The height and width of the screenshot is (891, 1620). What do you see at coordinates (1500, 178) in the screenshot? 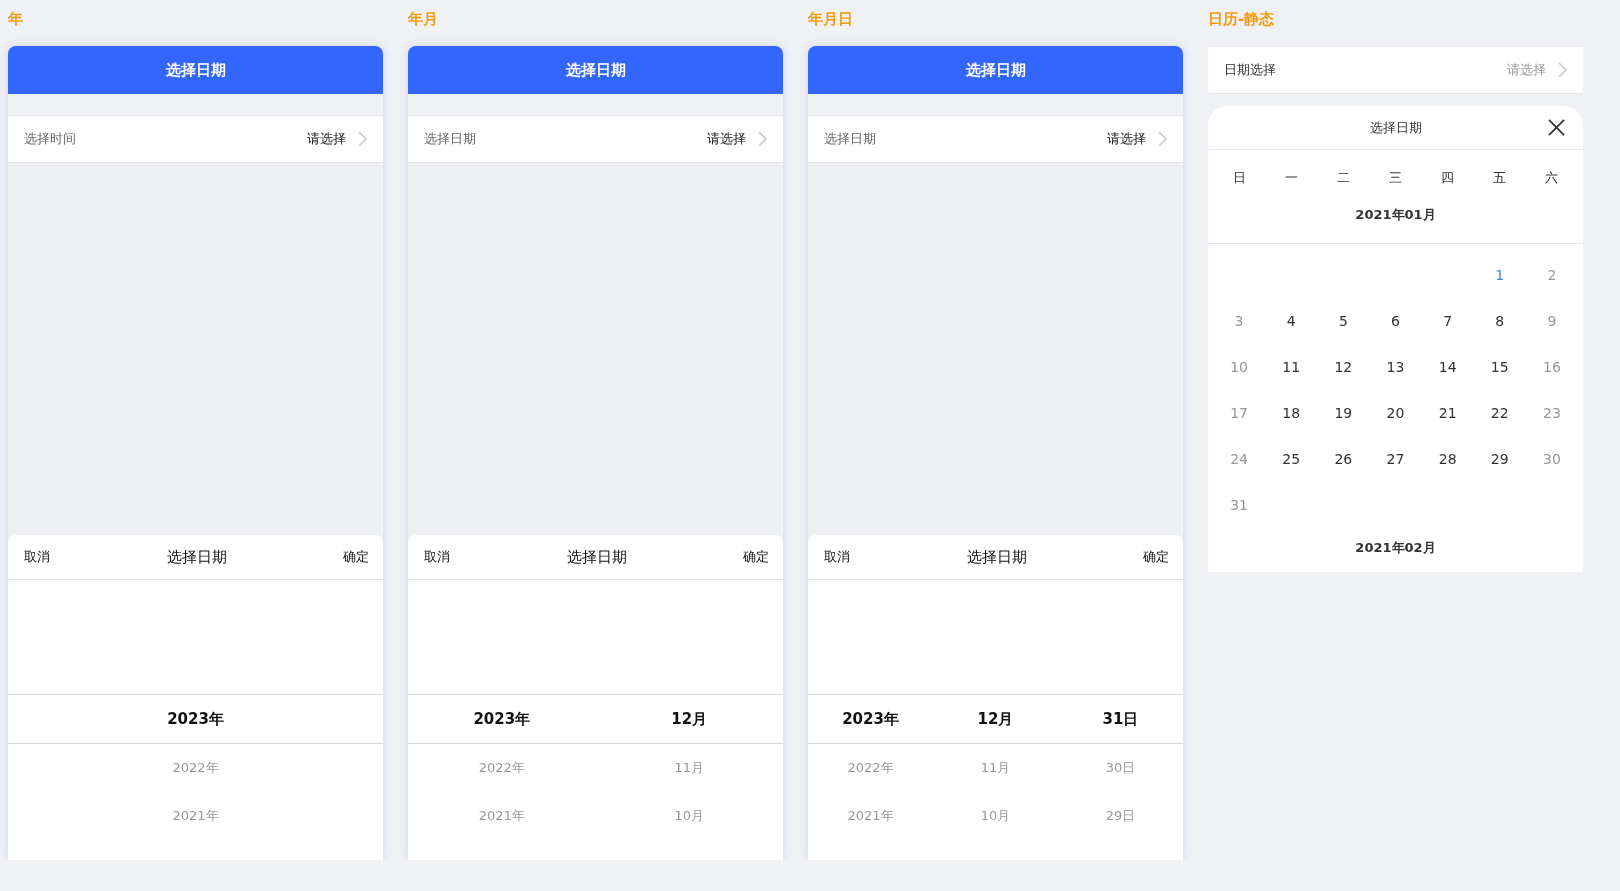
I see `weekday-label: 五` at bounding box center [1500, 178].